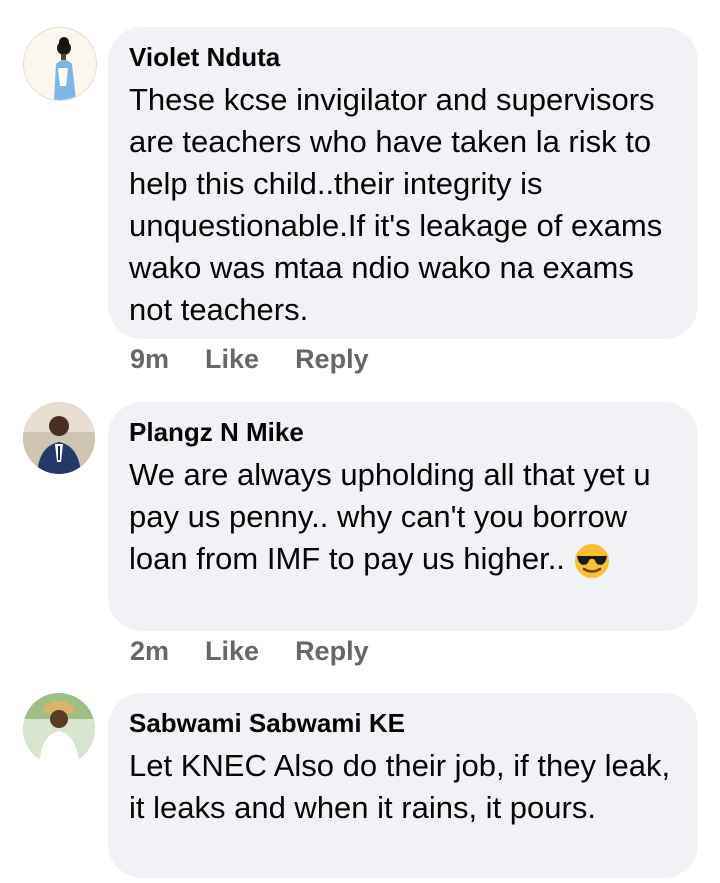 The width and height of the screenshot is (720, 883). I want to click on comment-actions: 9m Like Reply, so click(249, 359).